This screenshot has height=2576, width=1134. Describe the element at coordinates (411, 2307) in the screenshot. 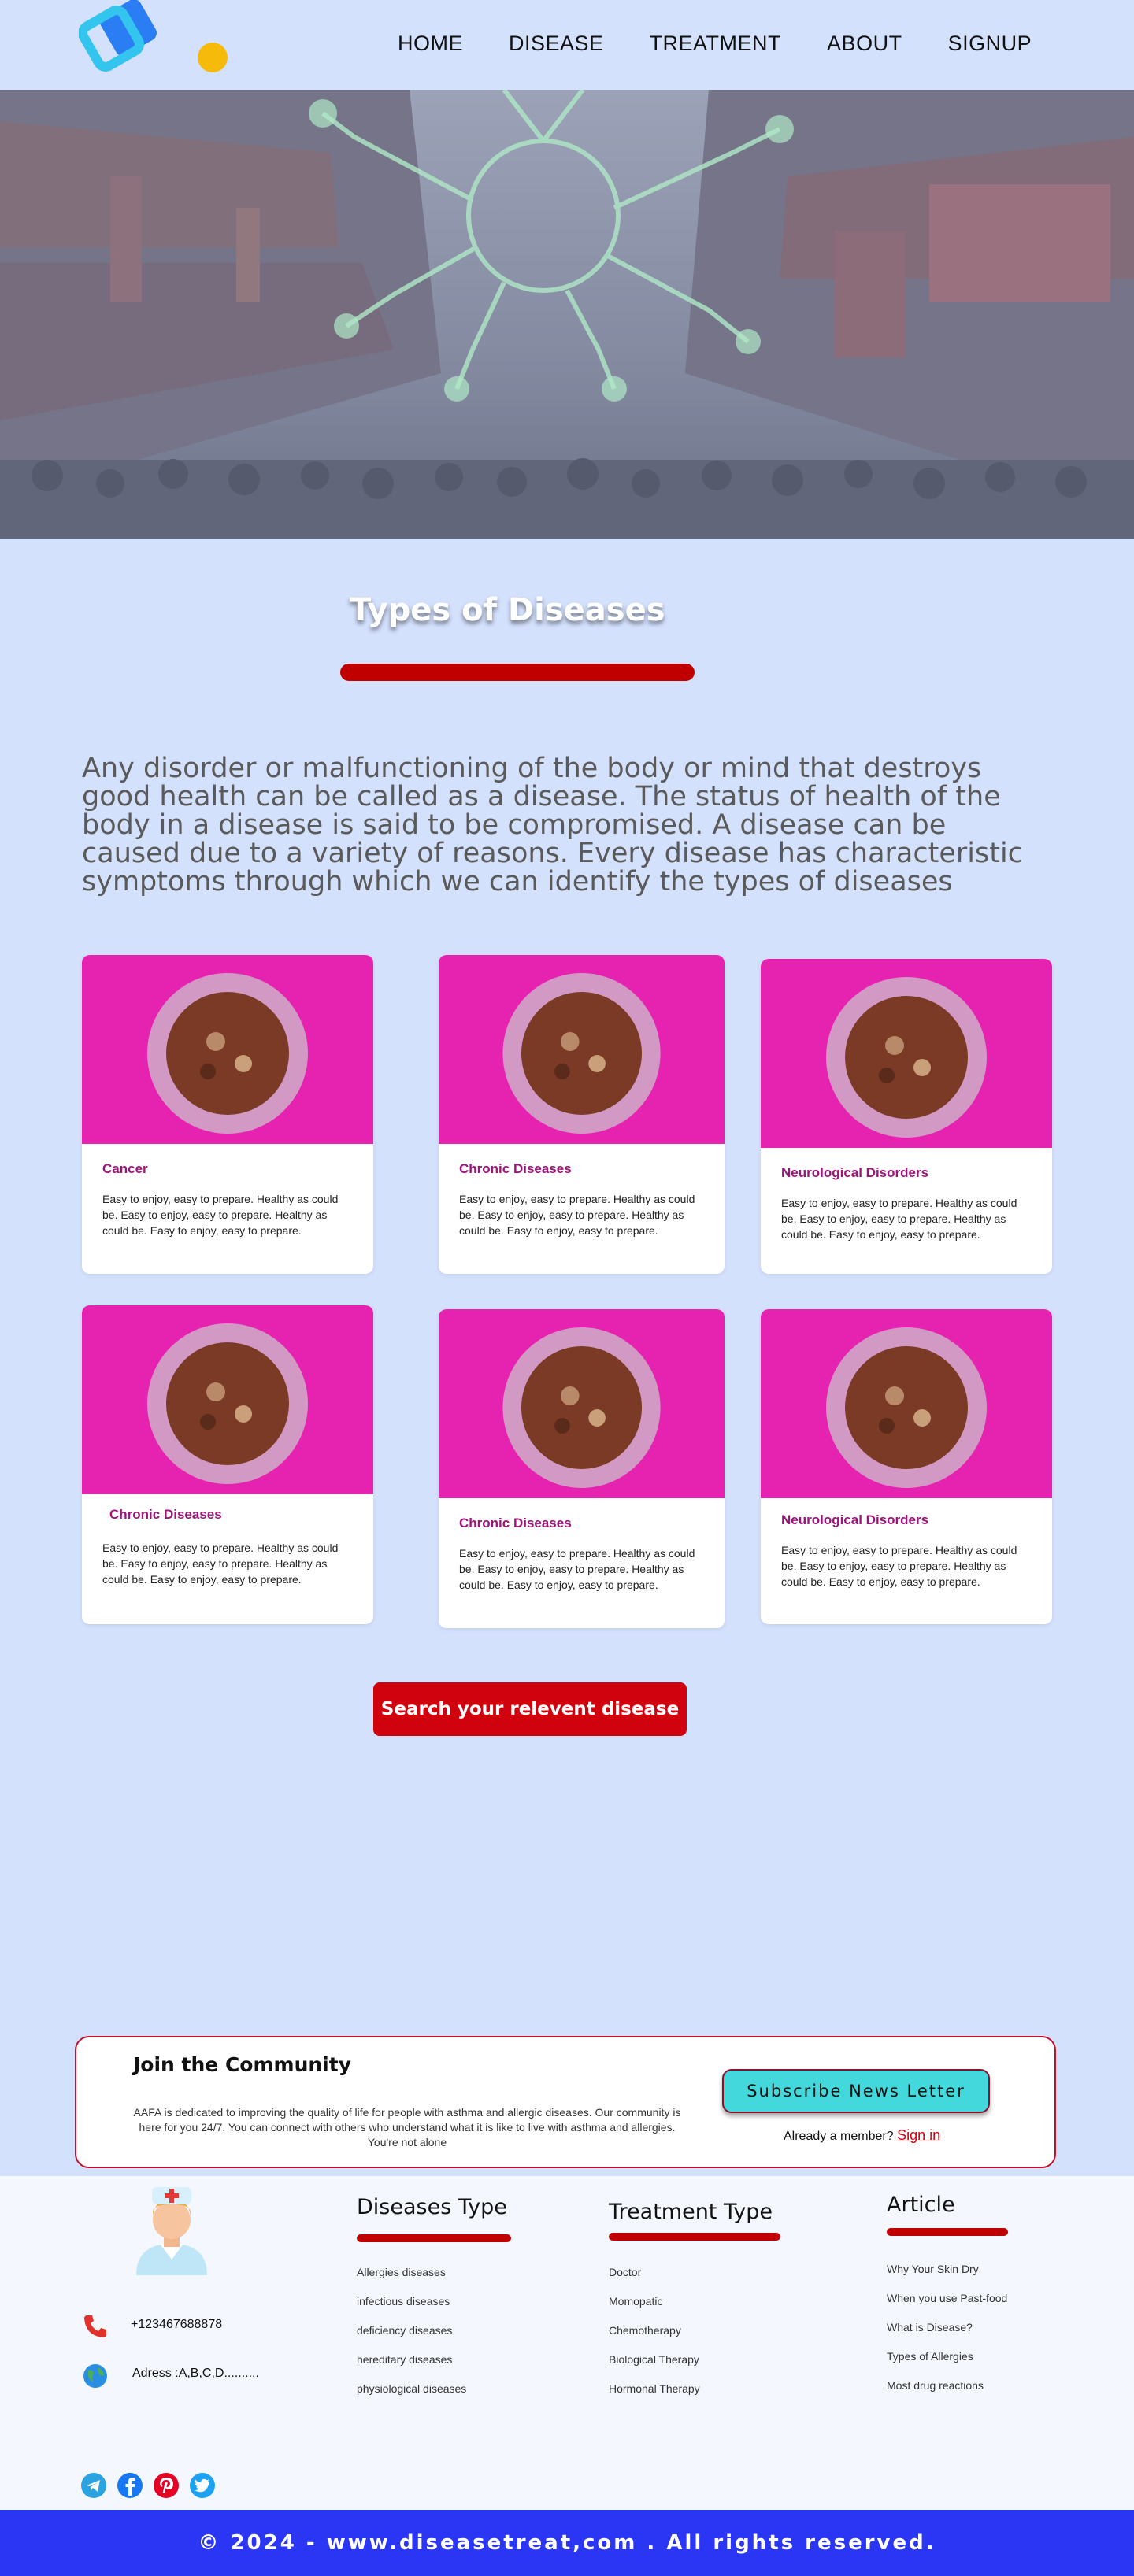

I see `footer-link: infectious diseases` at that location.